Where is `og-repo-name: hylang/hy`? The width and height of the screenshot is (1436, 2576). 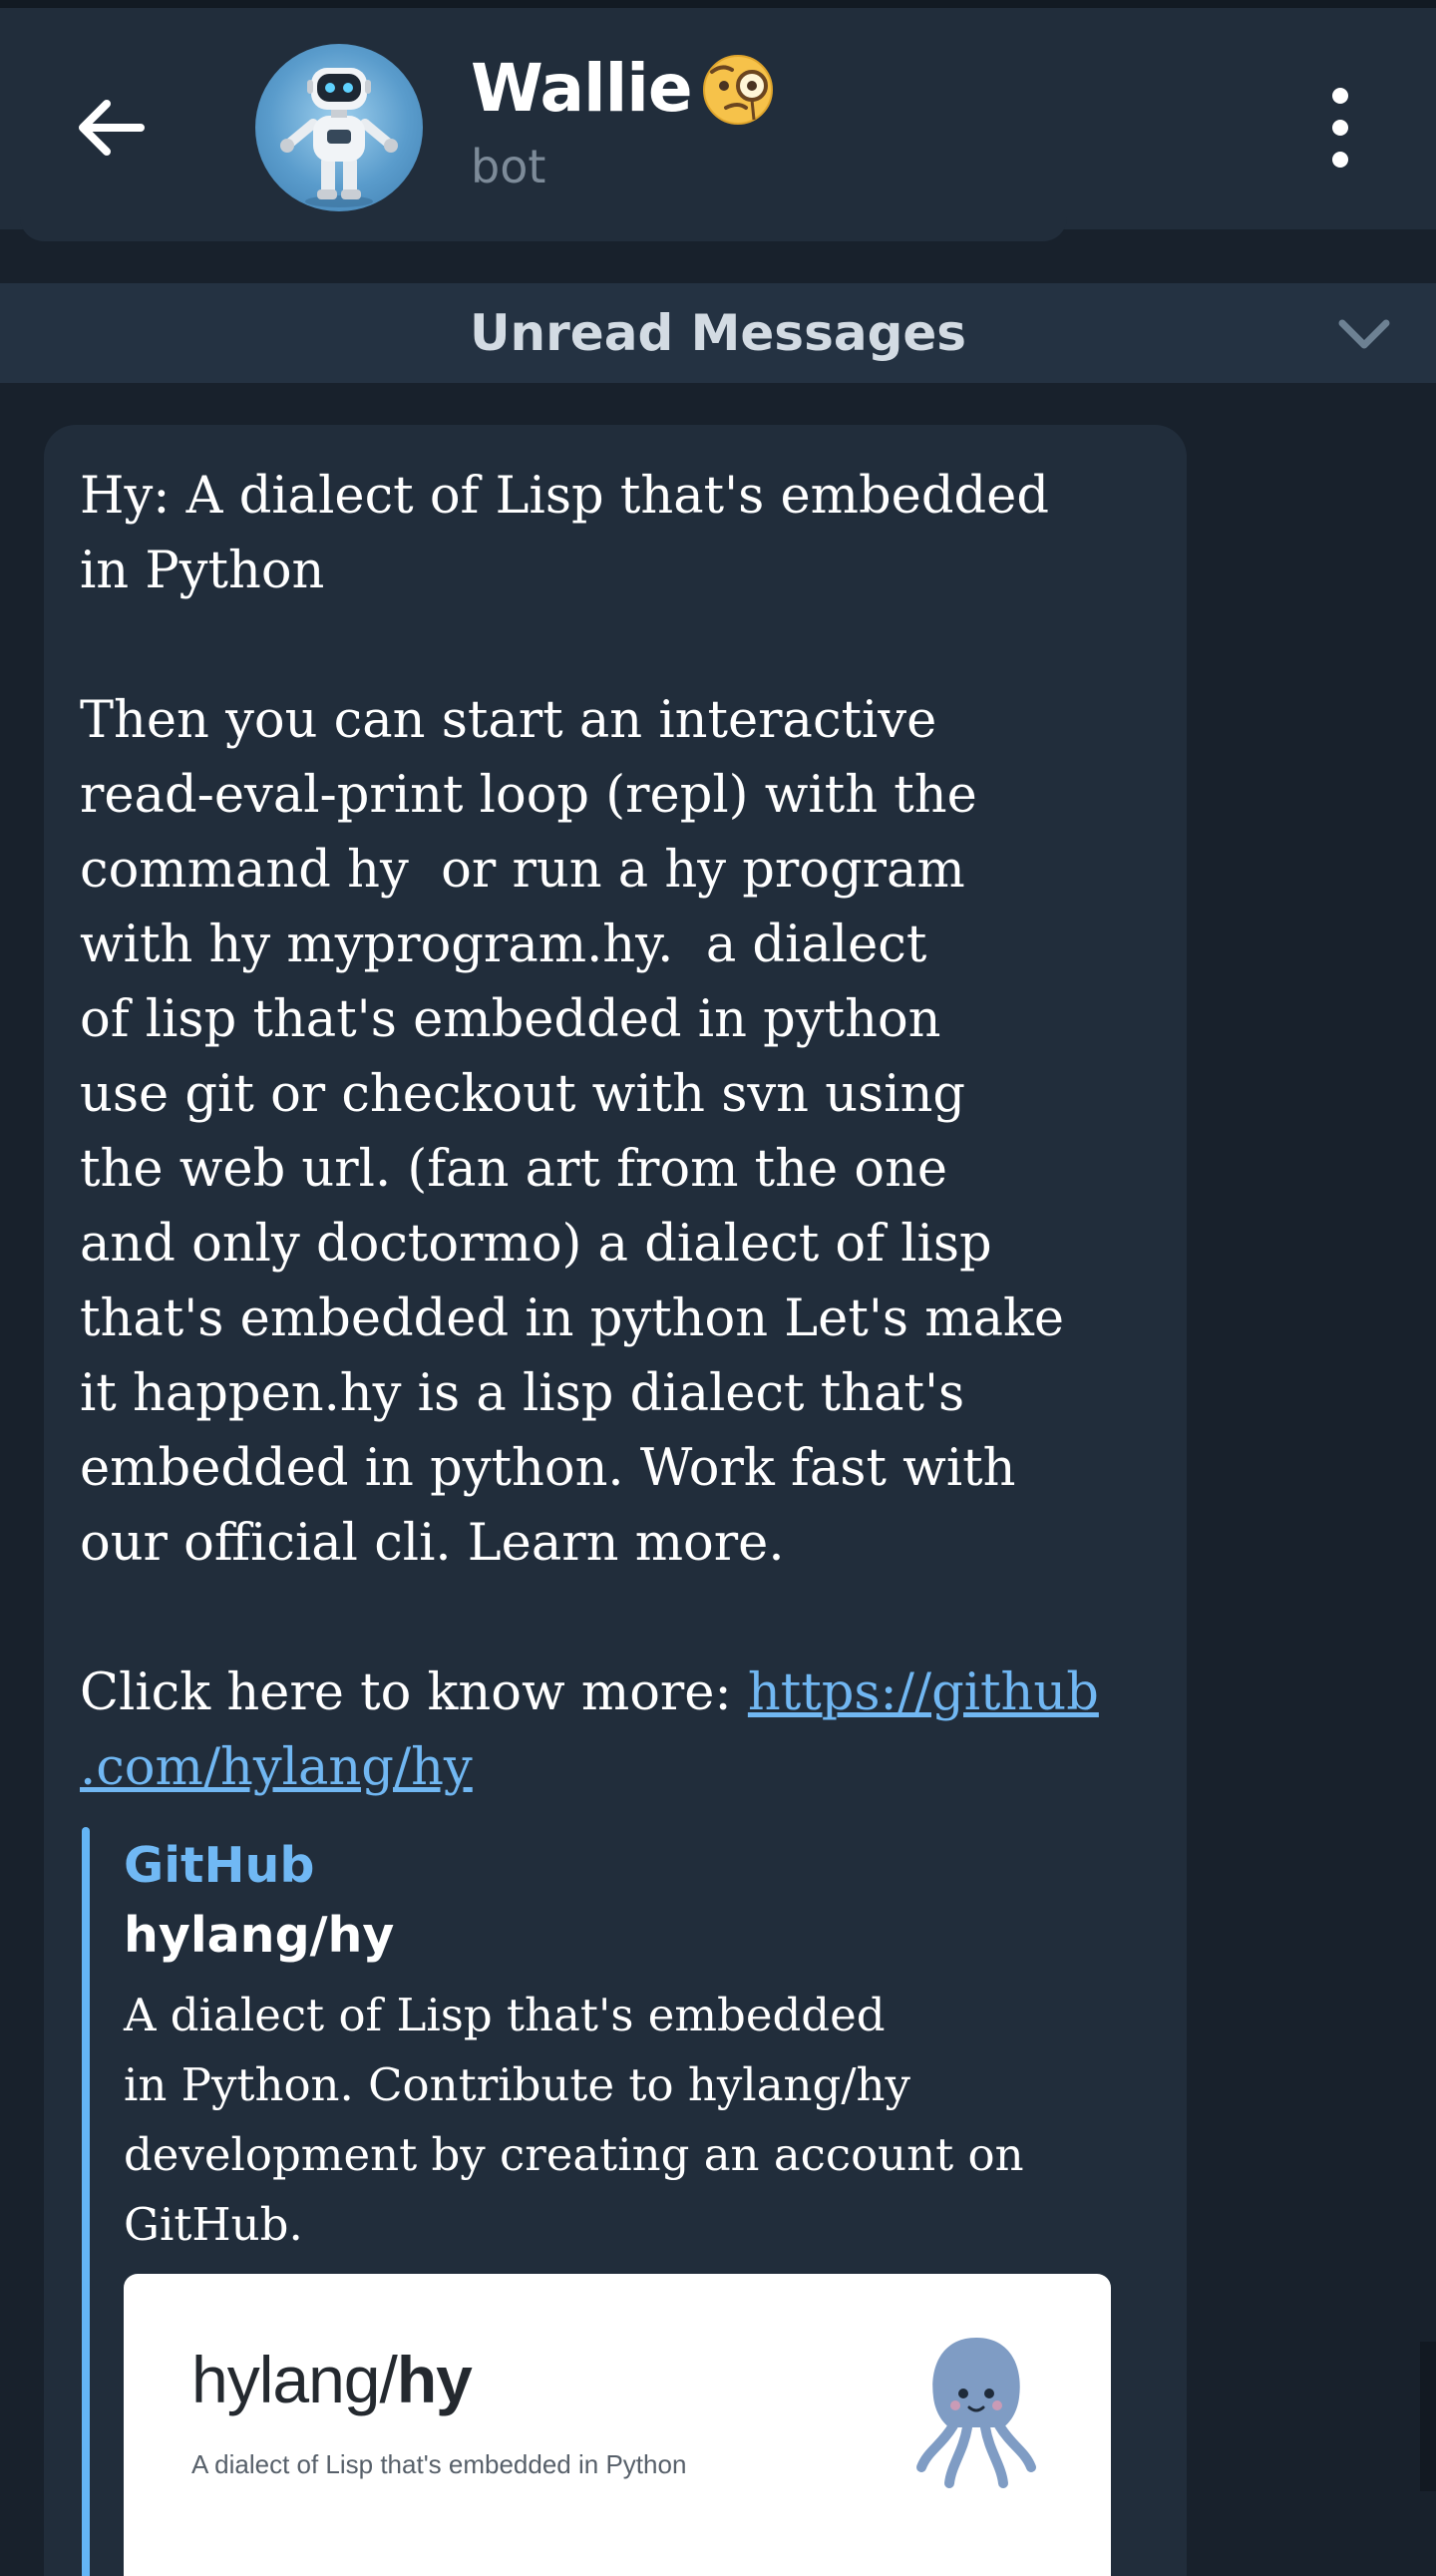 og-repo-name: hylang/hy is located at coordinates (332, 2380).